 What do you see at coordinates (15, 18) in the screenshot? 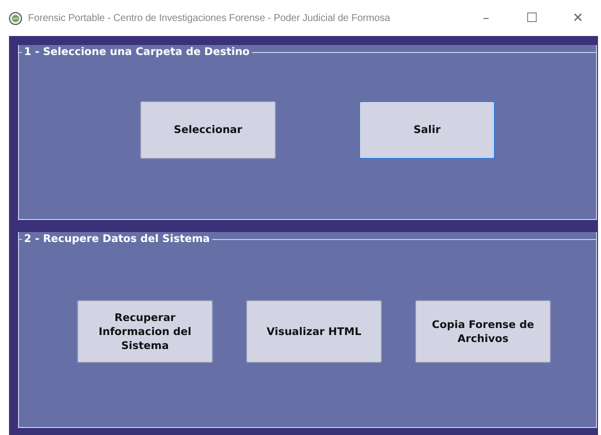
I see `app-logo-icon` at bounding box center [15, 18].